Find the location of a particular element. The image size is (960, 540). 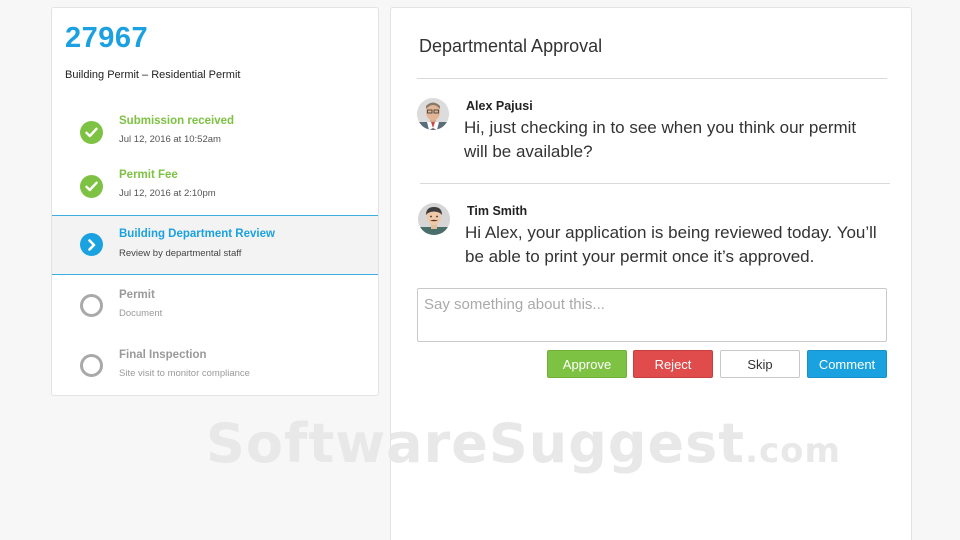

approve-button: Approve is located at coordinates (587, 364).